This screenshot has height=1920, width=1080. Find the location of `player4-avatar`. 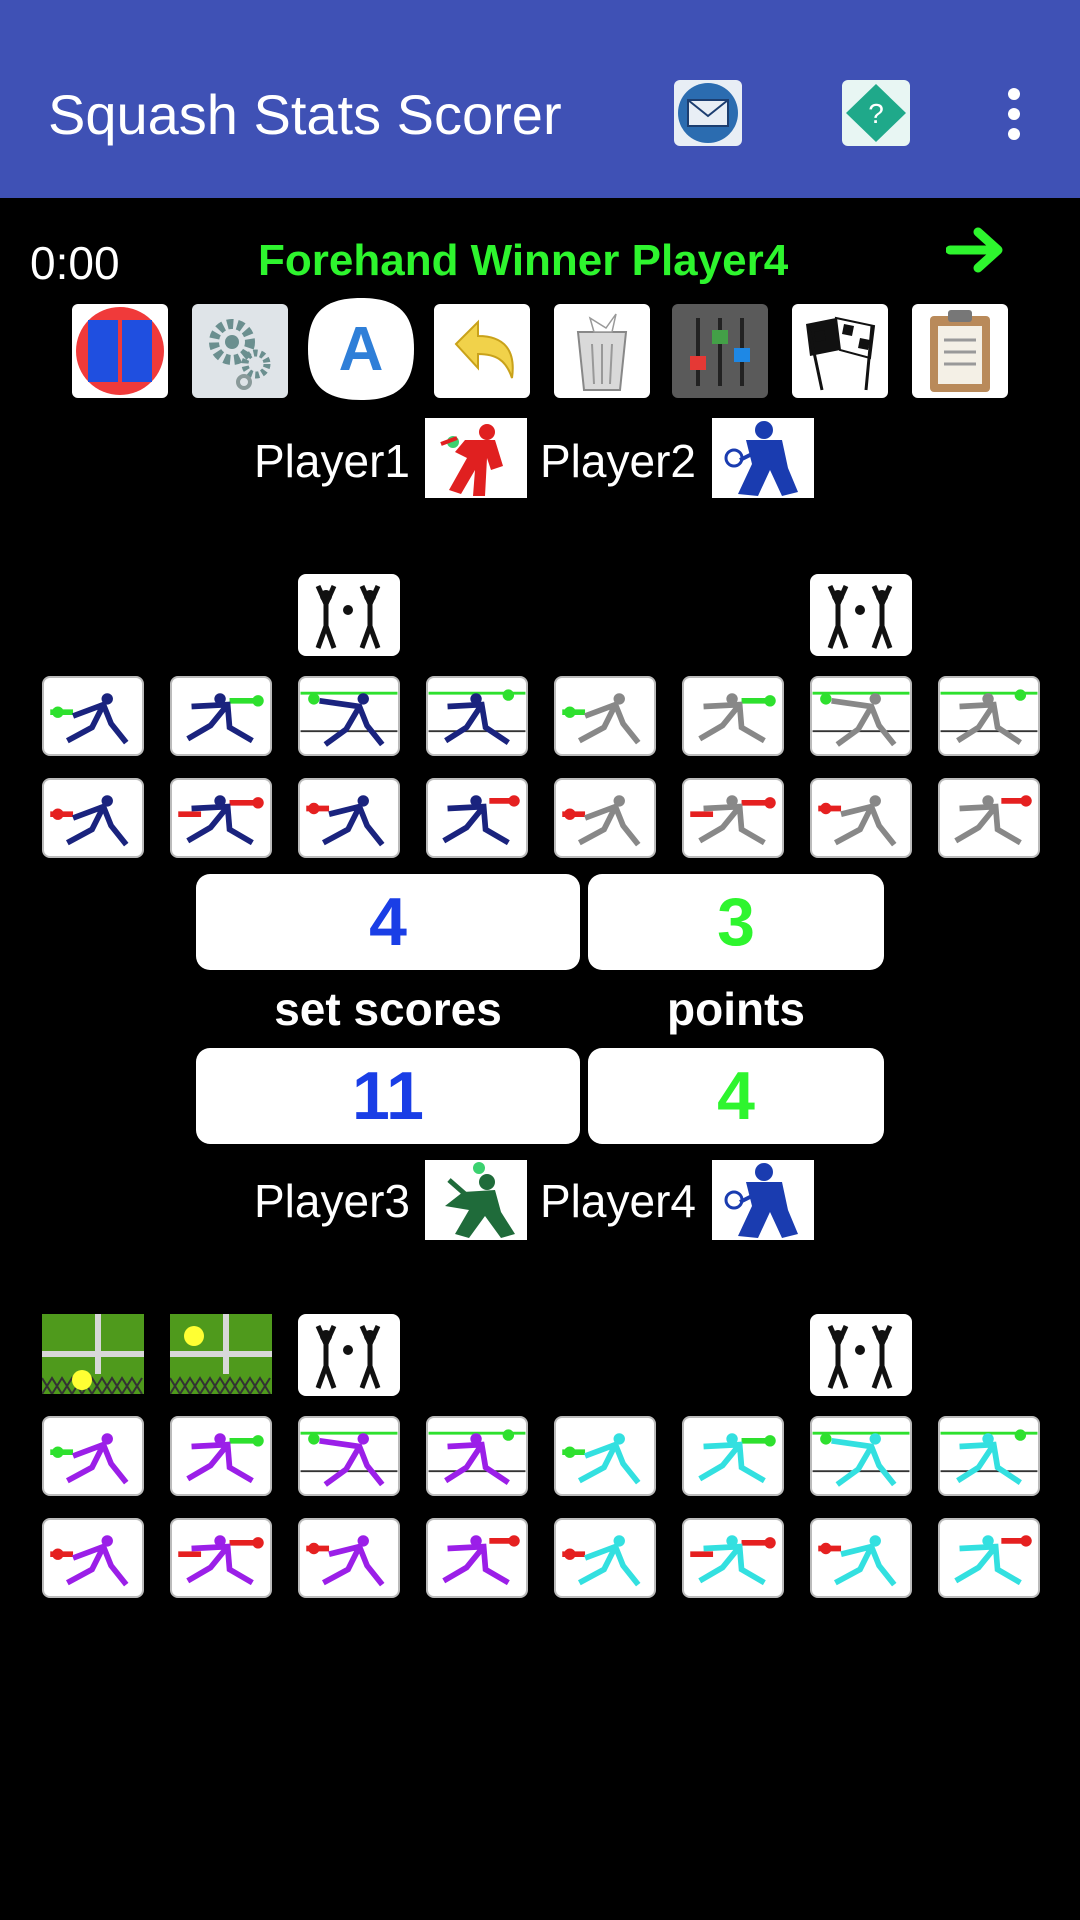

player4-avatar is located at coordinates (763, 1200).